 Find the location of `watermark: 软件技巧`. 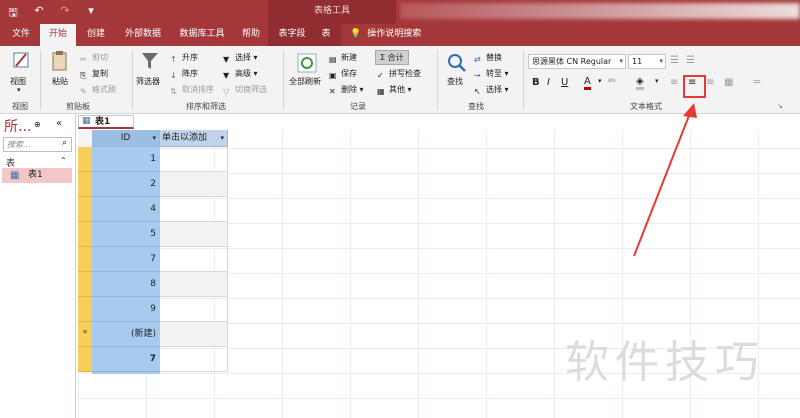

watermark: 软件技巧 is located at coordinates (665, 362).